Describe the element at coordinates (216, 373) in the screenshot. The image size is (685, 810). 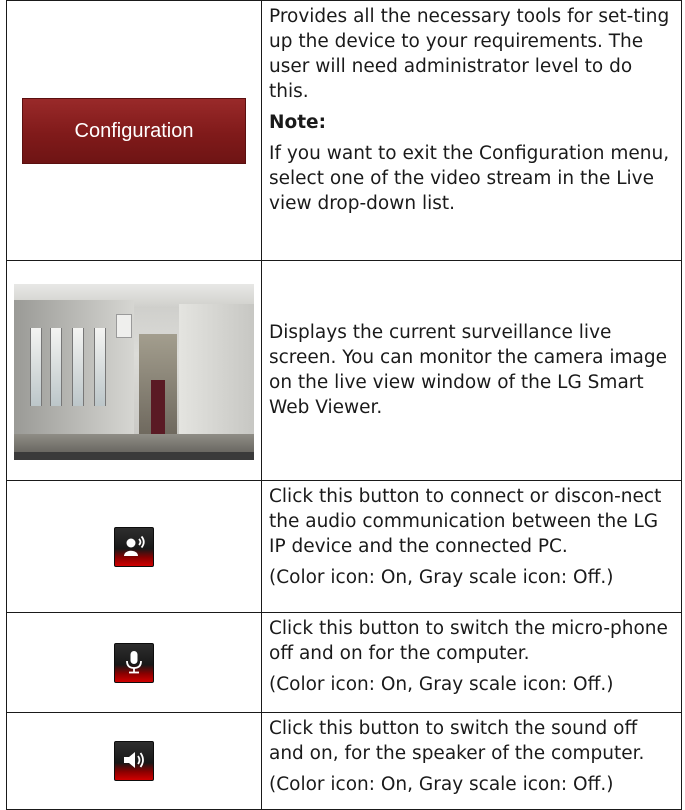
I see `wall-panel` at that location.